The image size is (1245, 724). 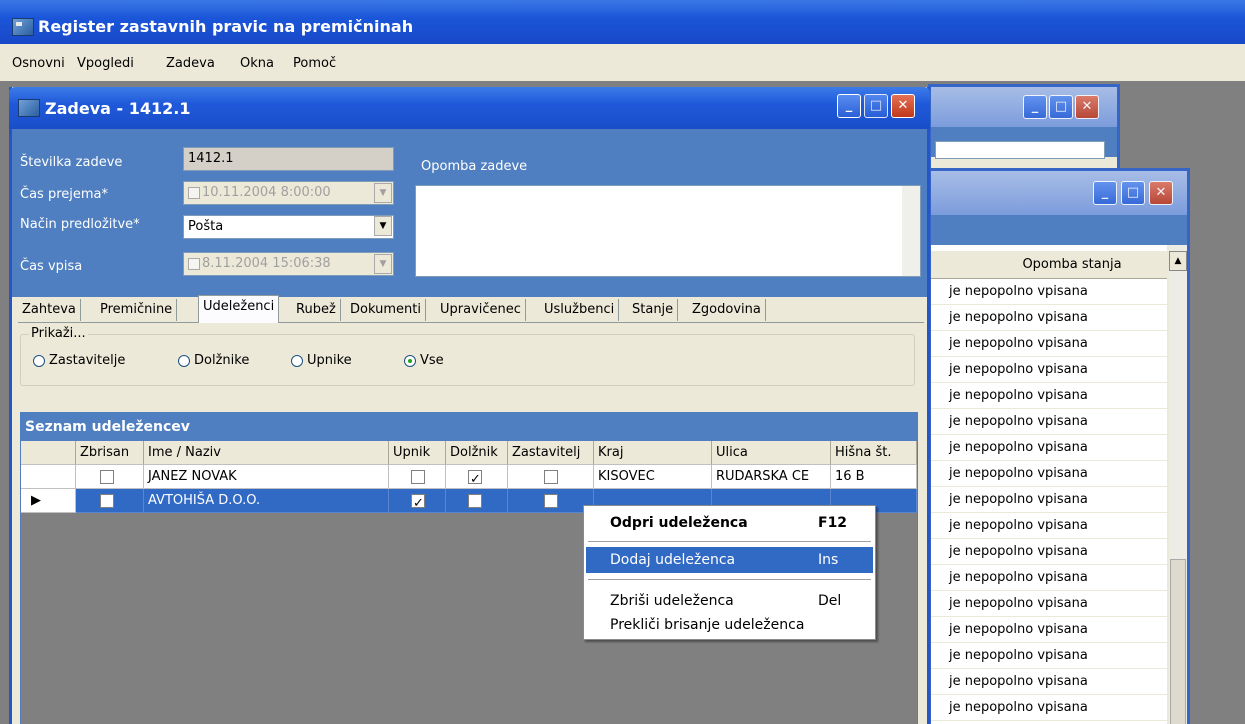 I want to click on menu-item-dodaj-udelezenca: Dodaj udeleženca Ins, so click(x=729, y=560).